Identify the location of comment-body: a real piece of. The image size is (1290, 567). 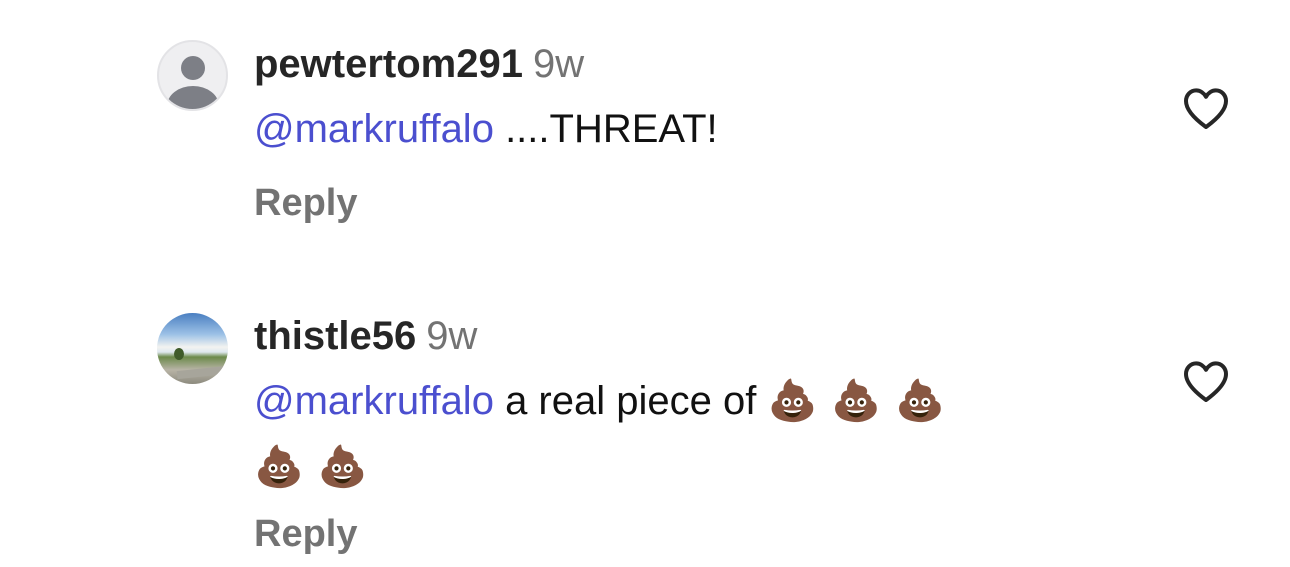
(630, 401).